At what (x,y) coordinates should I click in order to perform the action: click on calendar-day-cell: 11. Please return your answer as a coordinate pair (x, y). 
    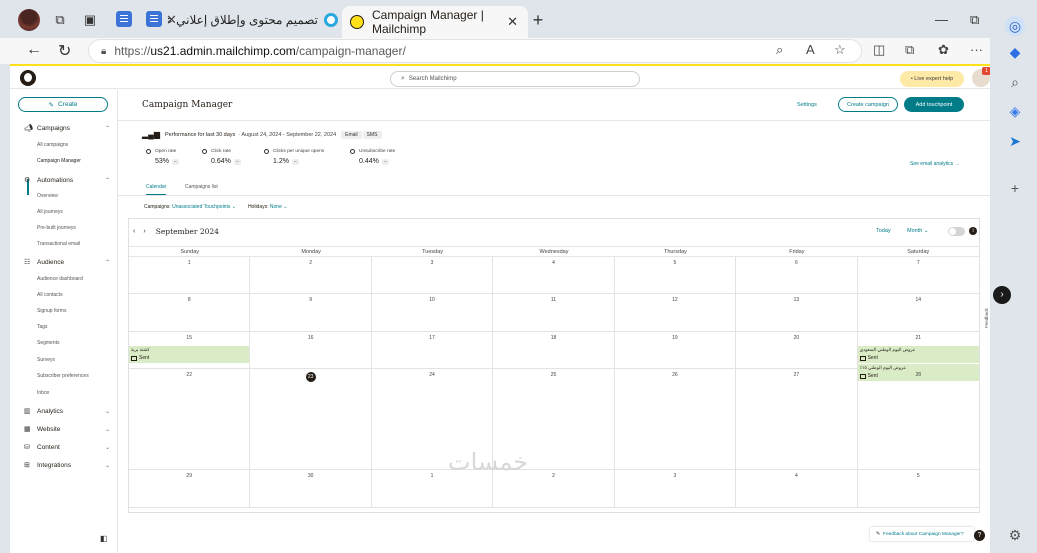
    Looking at the image, I should click on (554, 313).